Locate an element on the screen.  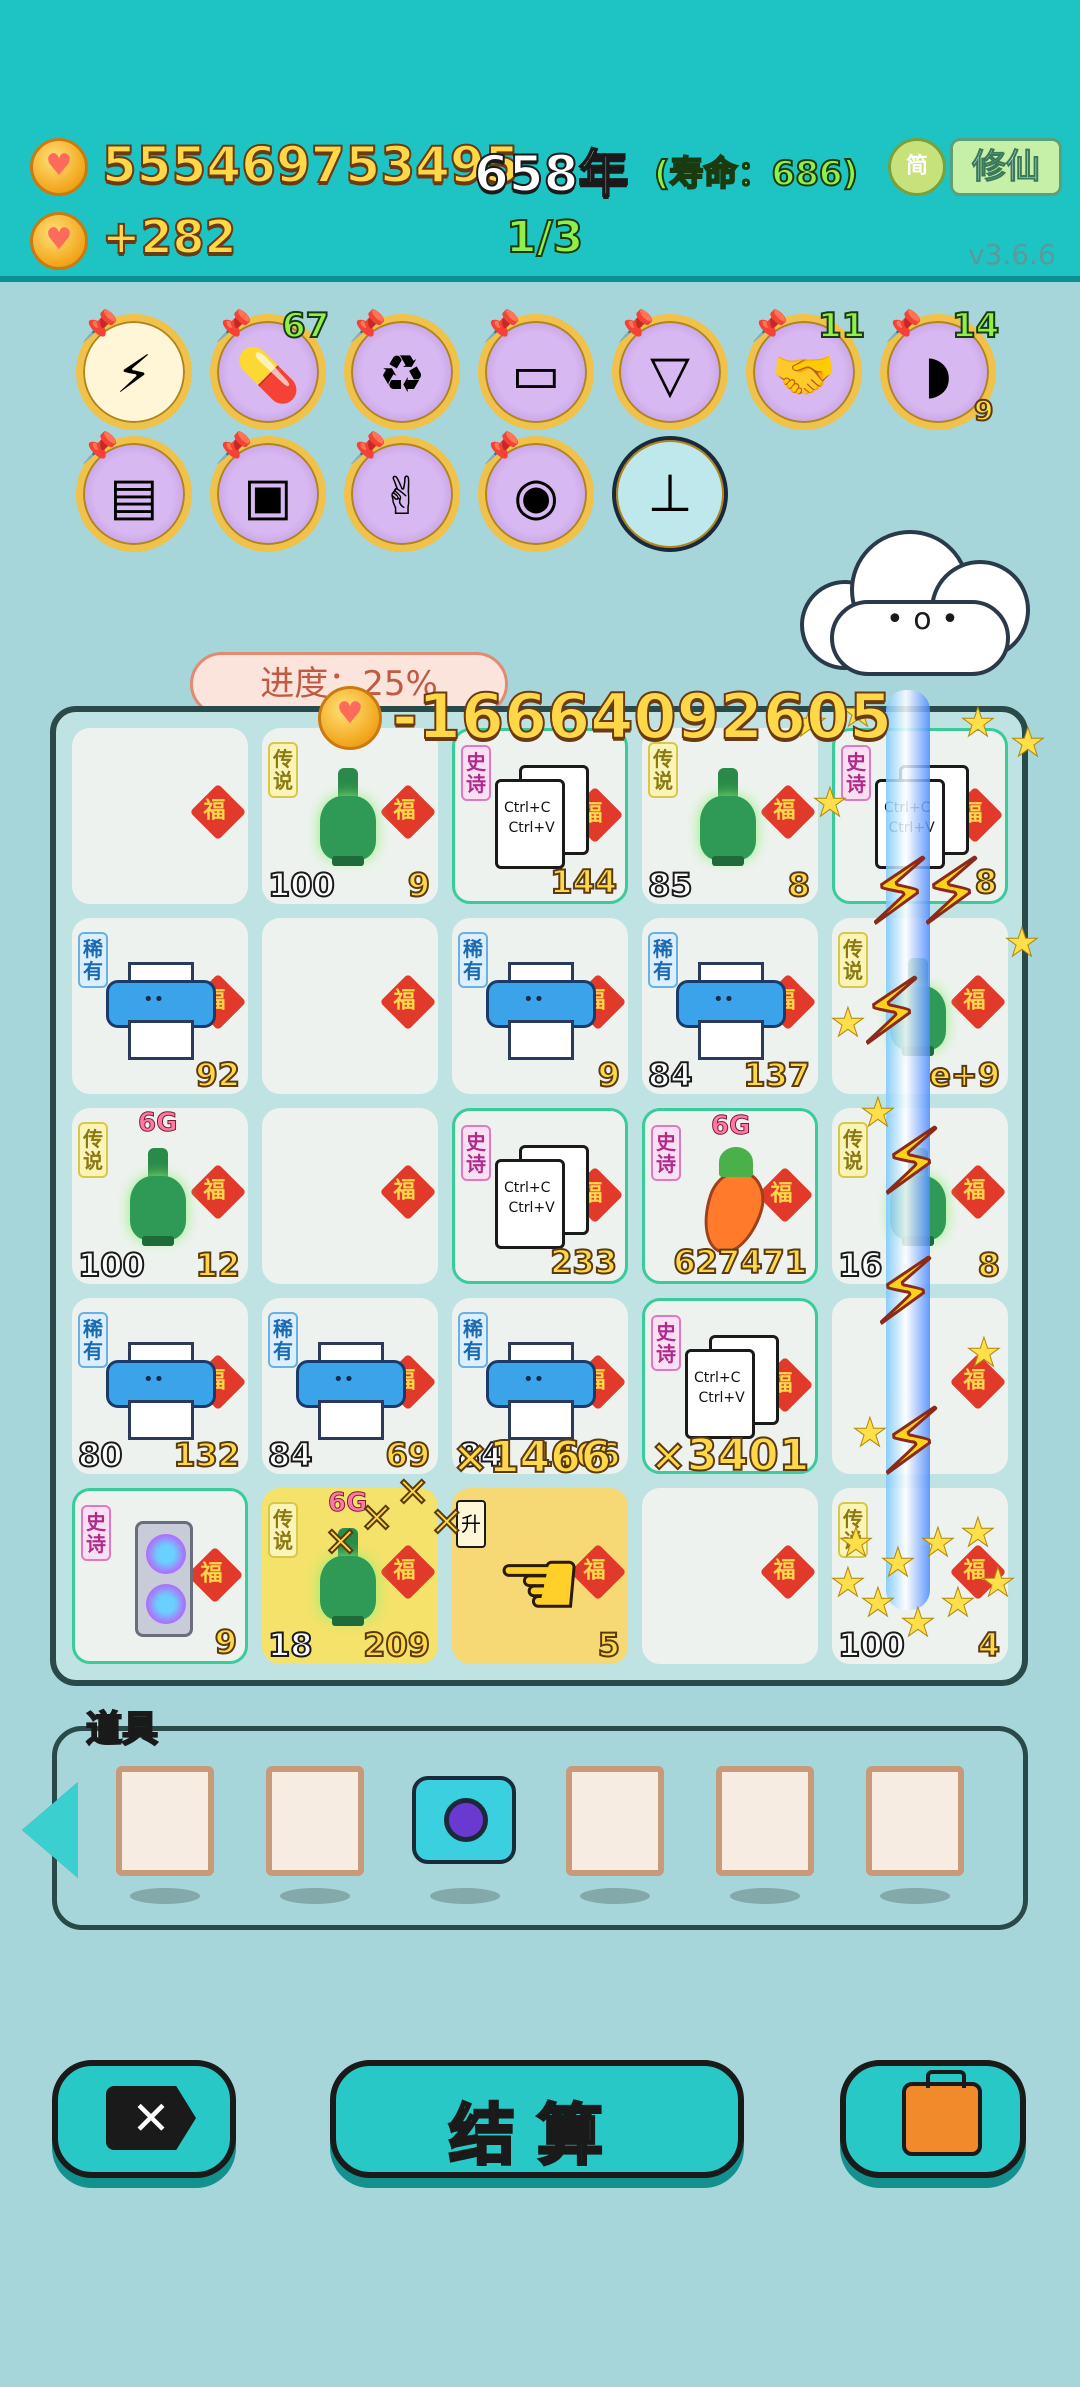
board-cell: 福 史诗 9 is located at coordinates (160, 1576).